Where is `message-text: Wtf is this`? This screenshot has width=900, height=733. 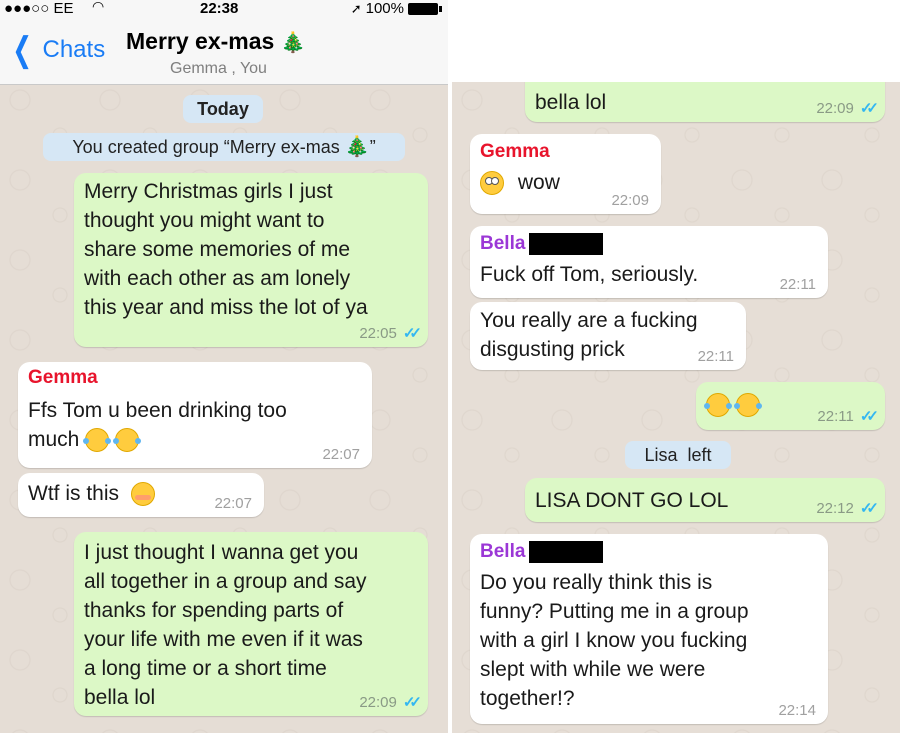
message-text: Wtf is this is located at coordinates (74, 493).